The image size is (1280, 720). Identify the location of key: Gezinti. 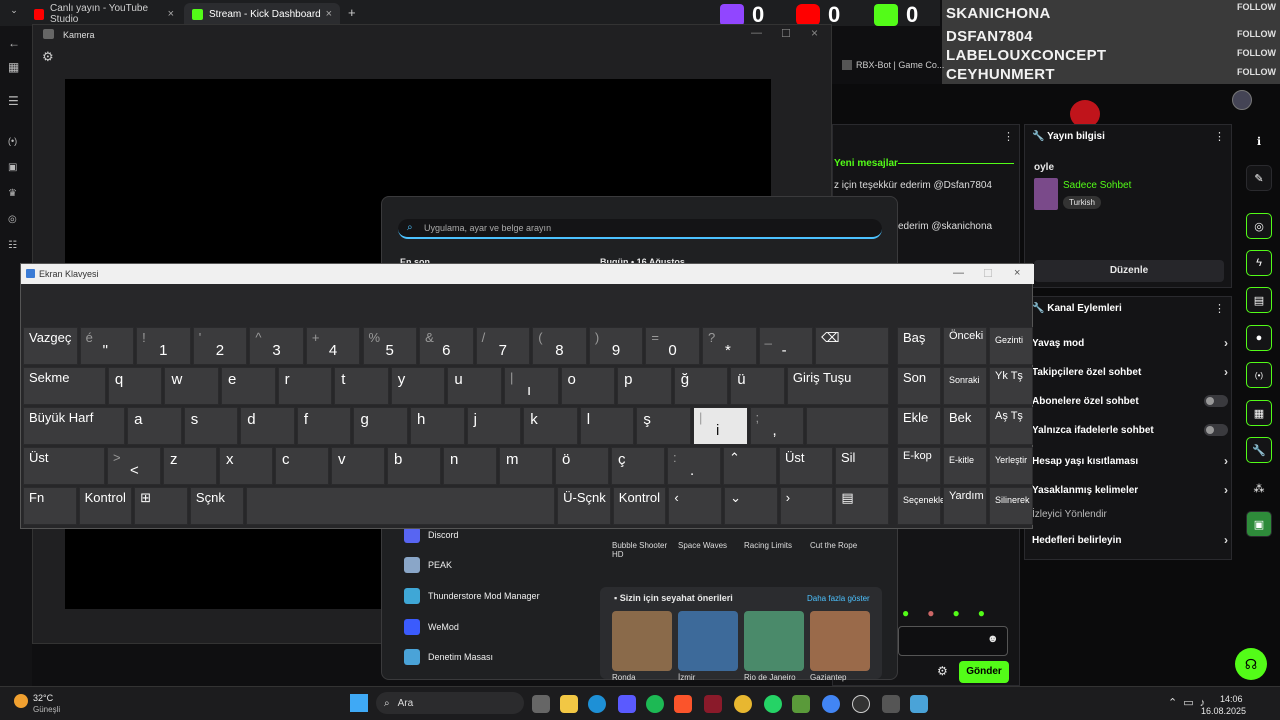
(1011, 346).